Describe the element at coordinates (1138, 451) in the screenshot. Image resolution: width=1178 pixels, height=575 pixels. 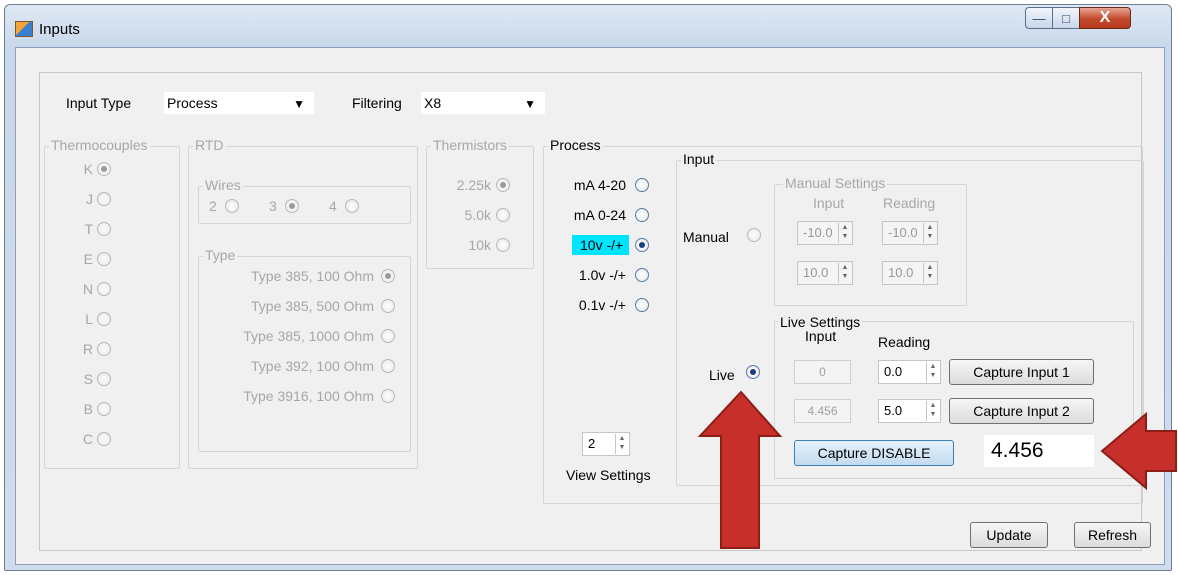
I see `left-arrow-annotation` at that location.